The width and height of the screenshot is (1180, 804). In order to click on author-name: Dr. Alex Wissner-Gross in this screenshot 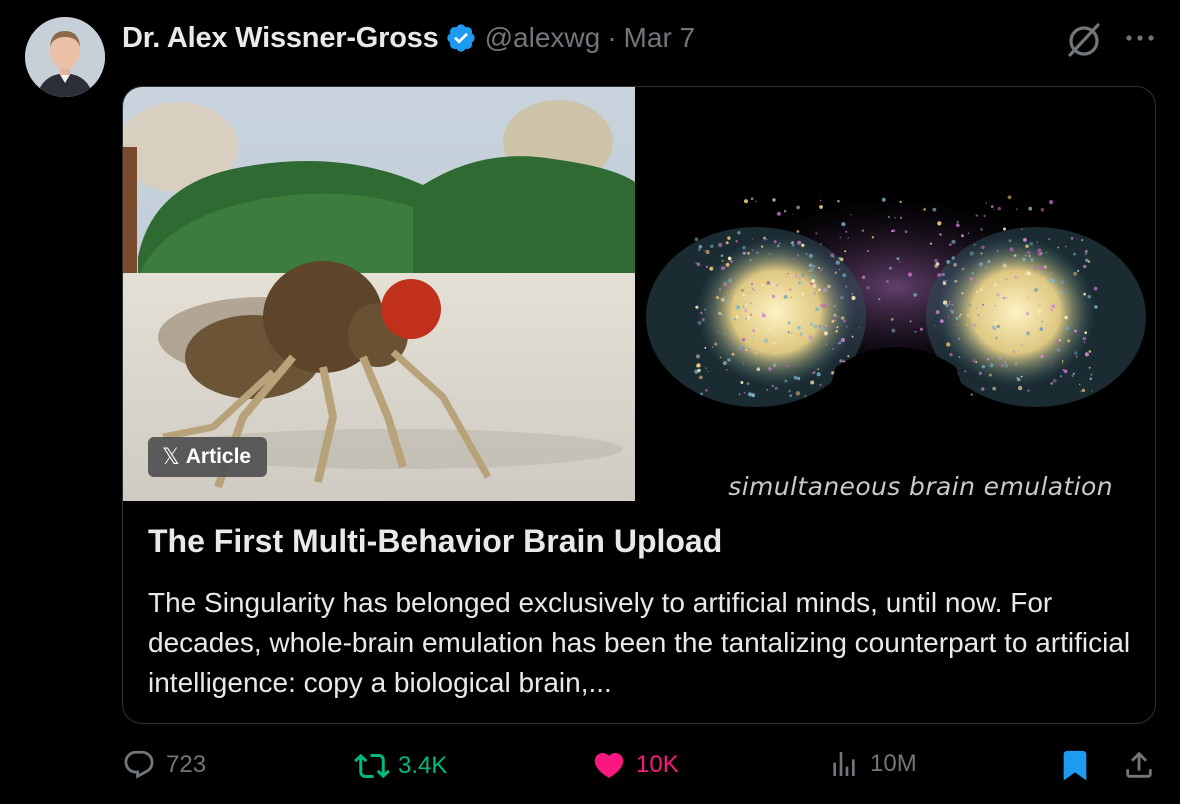, I will do `click(280, 38)`.